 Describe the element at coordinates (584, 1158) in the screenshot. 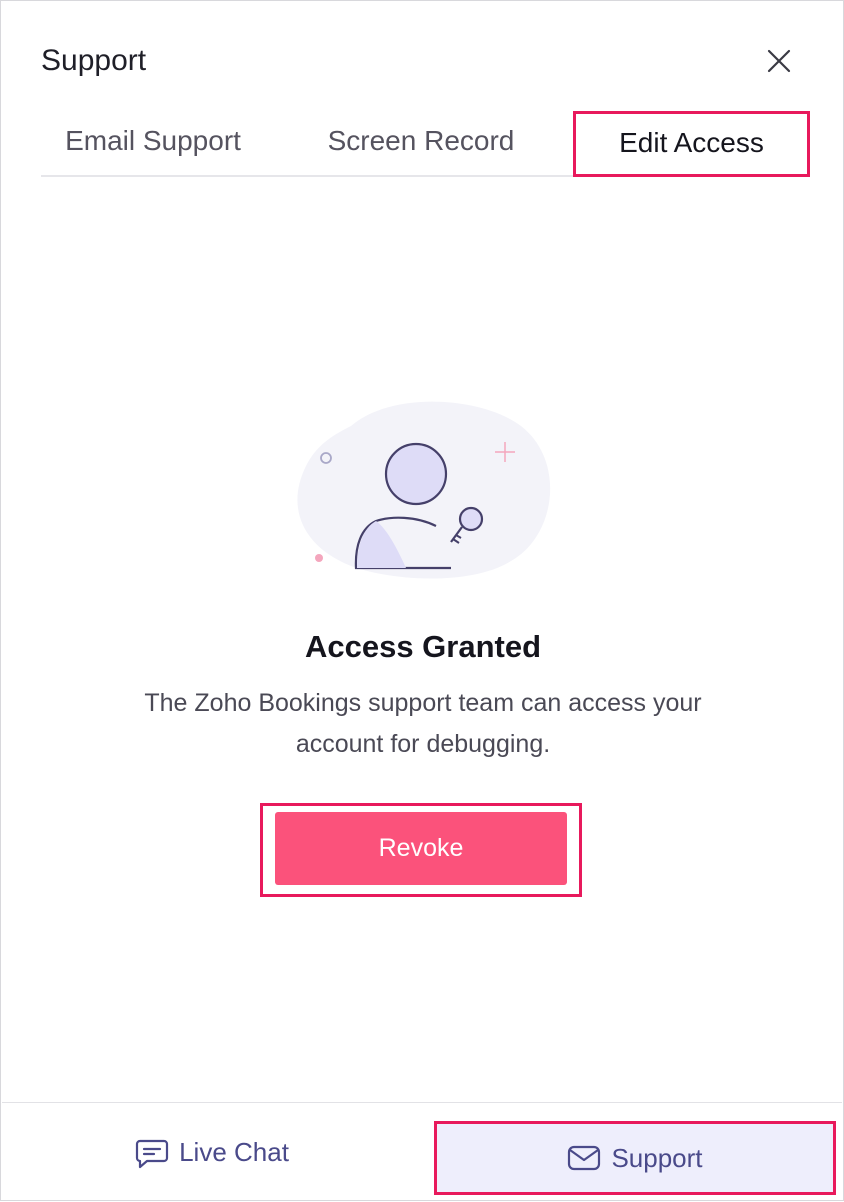

I see `mail-icon` at that location.